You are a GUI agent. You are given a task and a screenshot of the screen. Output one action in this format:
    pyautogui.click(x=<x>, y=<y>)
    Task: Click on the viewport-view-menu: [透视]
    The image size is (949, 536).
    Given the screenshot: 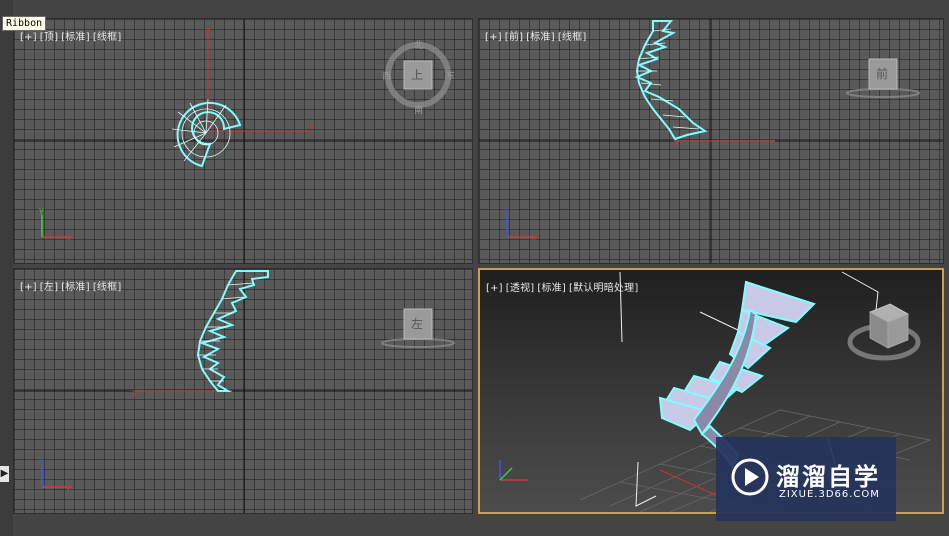 What is the action you would take?
    pyautogui.click(x=520, y=288)
    